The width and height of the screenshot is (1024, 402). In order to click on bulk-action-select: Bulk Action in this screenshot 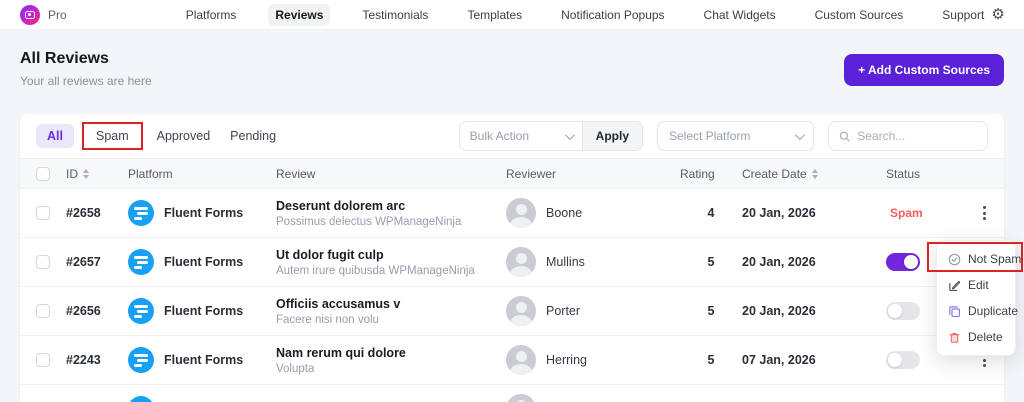, I will do `click(521, 136)`.